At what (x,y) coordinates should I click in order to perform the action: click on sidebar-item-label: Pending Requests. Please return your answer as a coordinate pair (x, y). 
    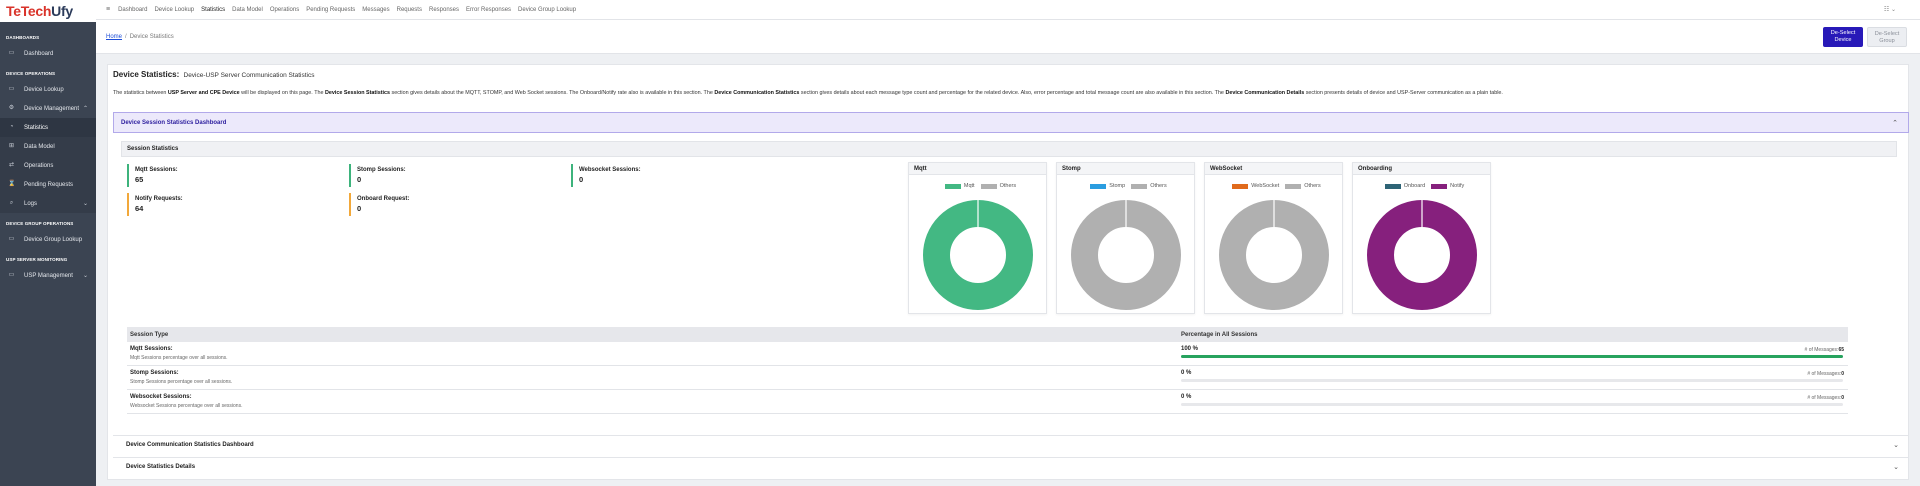
    Looking at the image, I should click on (49, 184).